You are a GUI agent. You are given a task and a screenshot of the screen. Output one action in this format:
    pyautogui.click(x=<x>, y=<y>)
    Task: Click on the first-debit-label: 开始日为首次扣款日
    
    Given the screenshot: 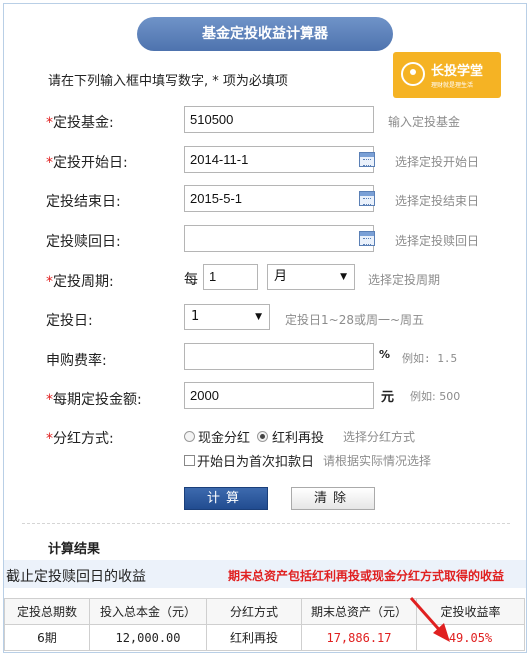 What is the action you would take?
    pyautogui.click(x=255, y=460)
    